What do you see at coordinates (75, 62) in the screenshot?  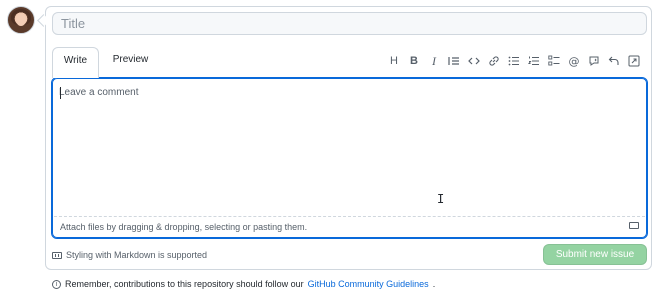 I see `tab-write: Write` at bounding box center [75, 62].